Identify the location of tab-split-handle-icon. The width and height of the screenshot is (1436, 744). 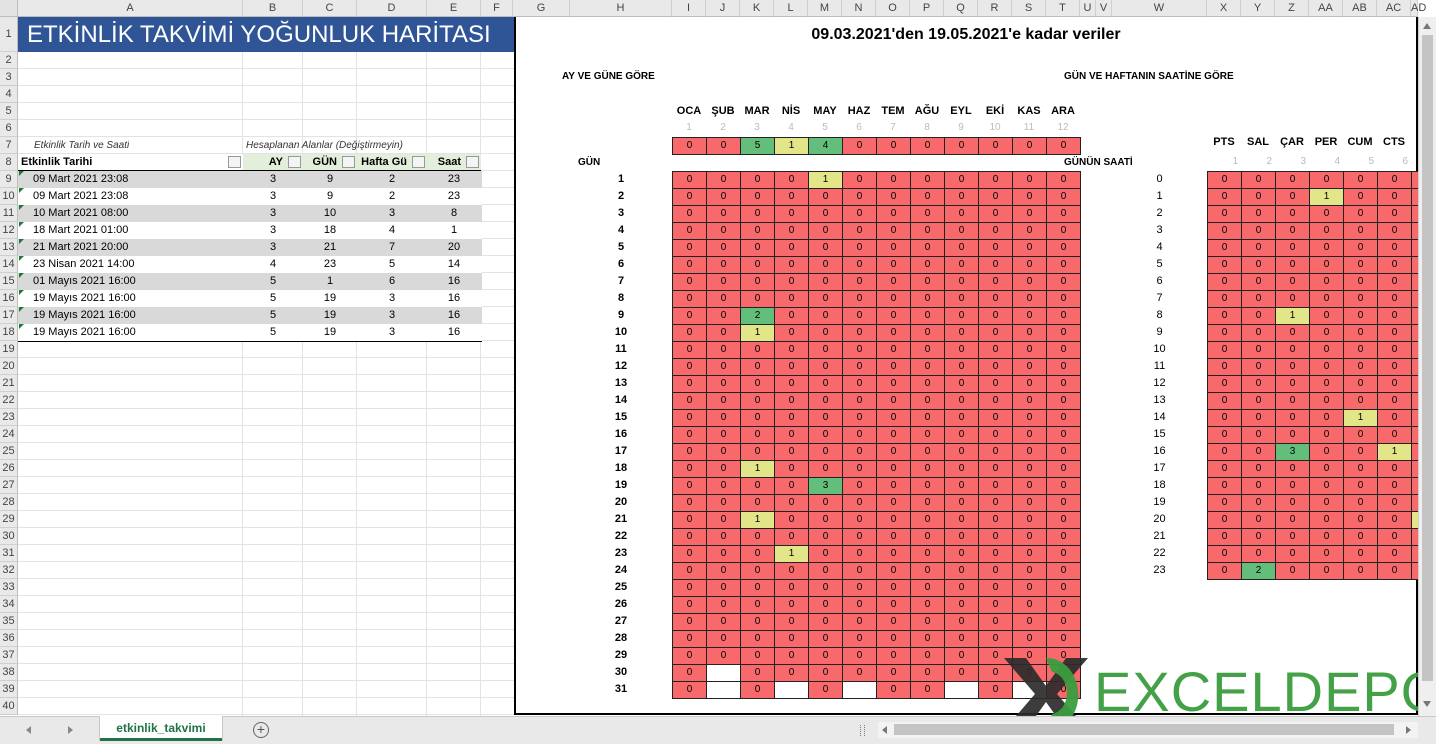
(862, 730).